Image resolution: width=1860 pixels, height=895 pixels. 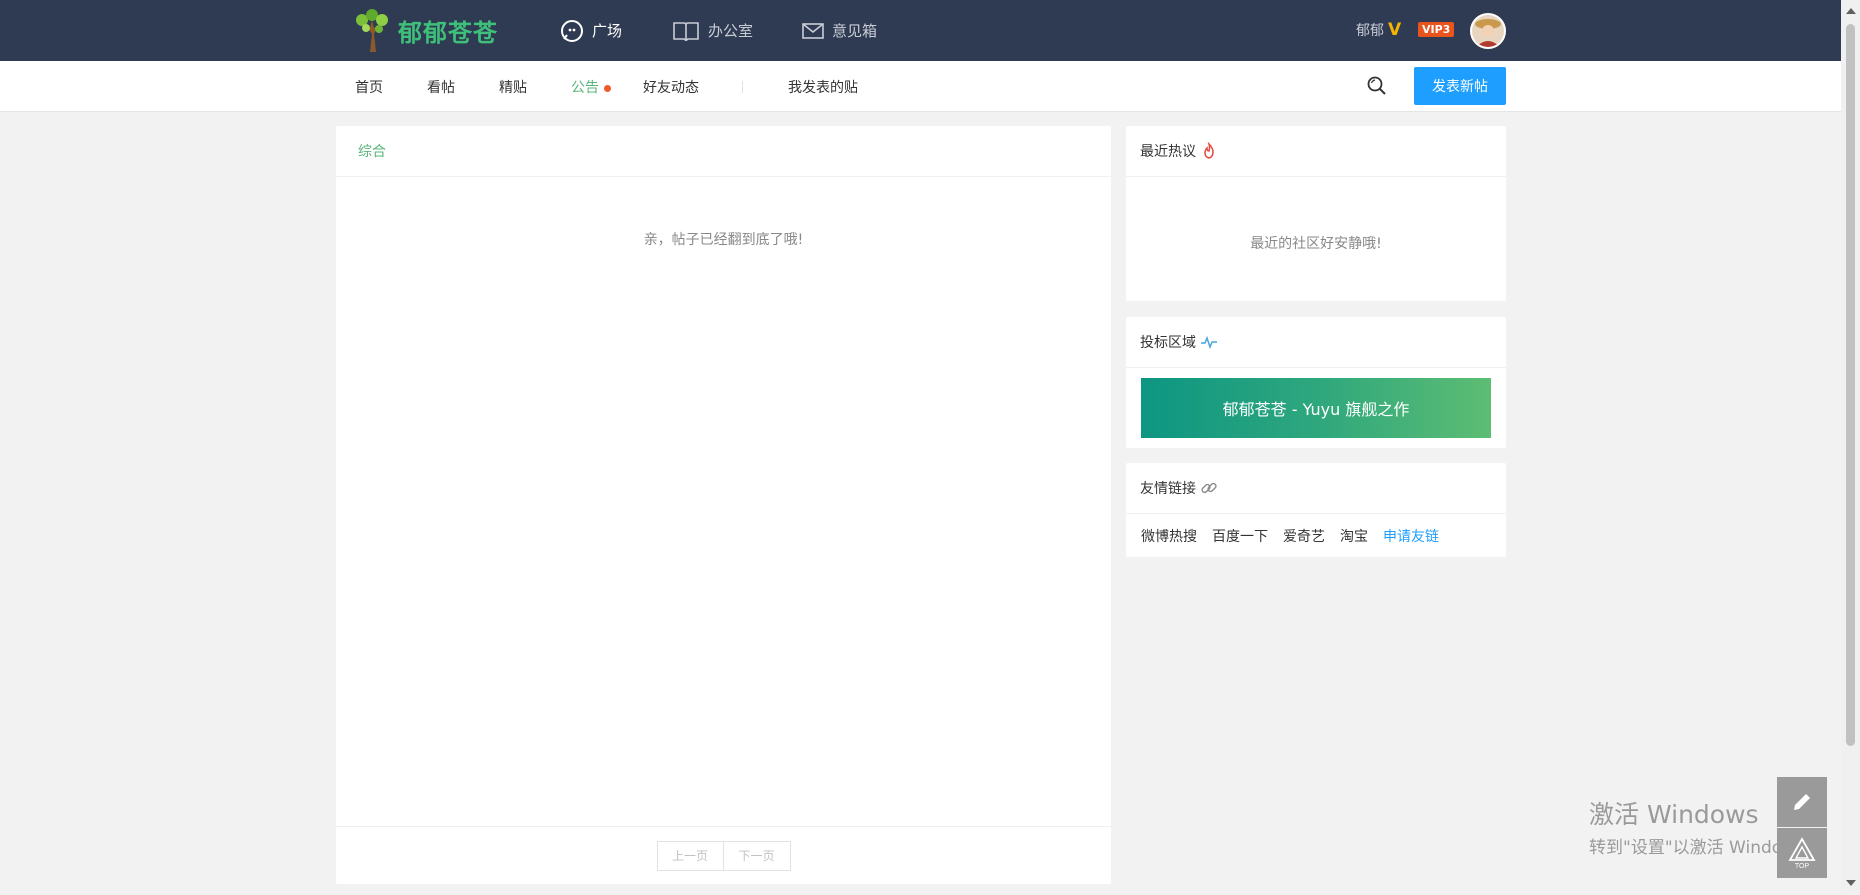 I want to click on fab-back-to-top-button: TOP, so click(x=1802, y=853).